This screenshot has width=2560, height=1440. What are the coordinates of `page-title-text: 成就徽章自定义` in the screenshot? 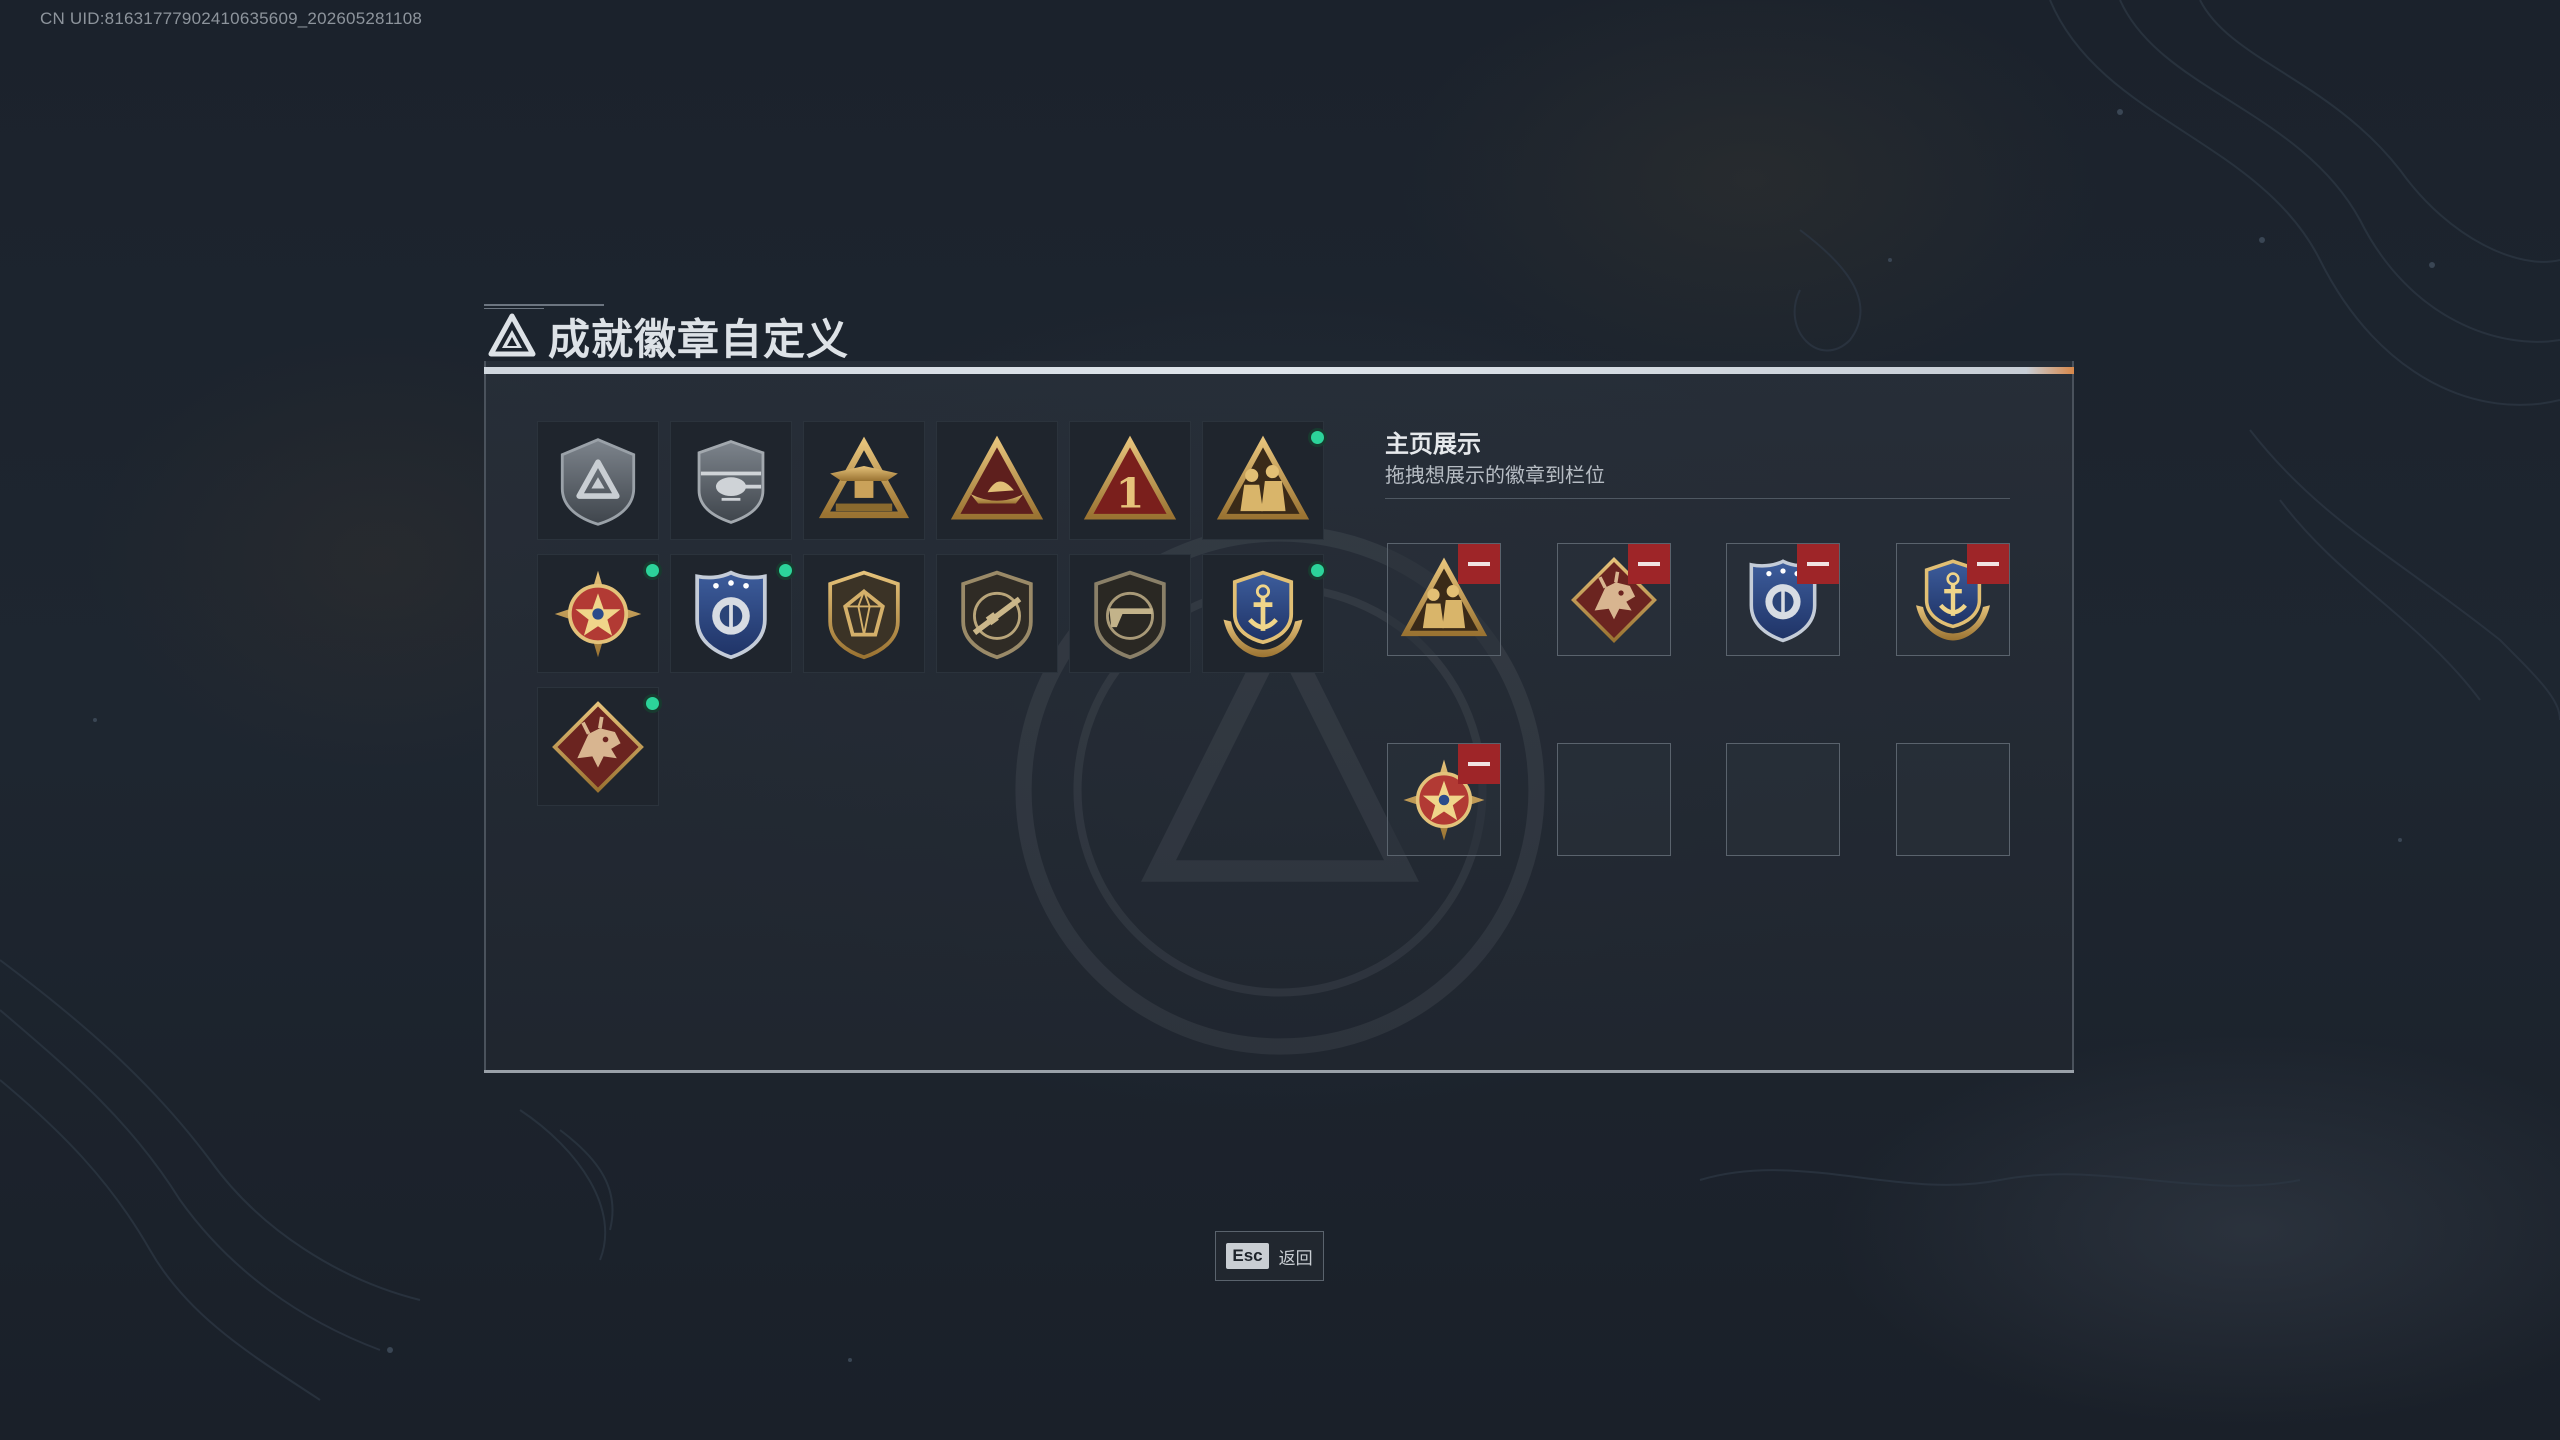 It's located at (699, 339).